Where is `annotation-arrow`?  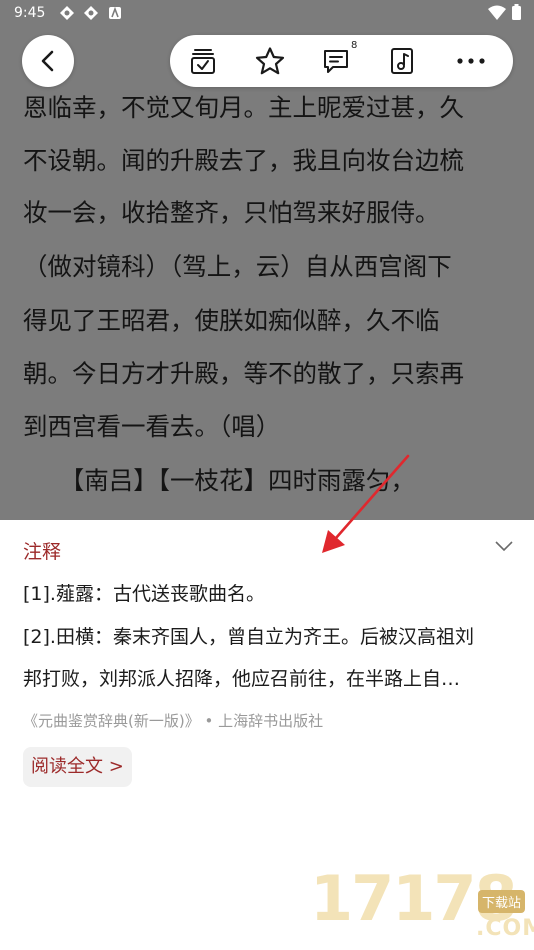
annotation-arrow is located at coordinates (366, 503).